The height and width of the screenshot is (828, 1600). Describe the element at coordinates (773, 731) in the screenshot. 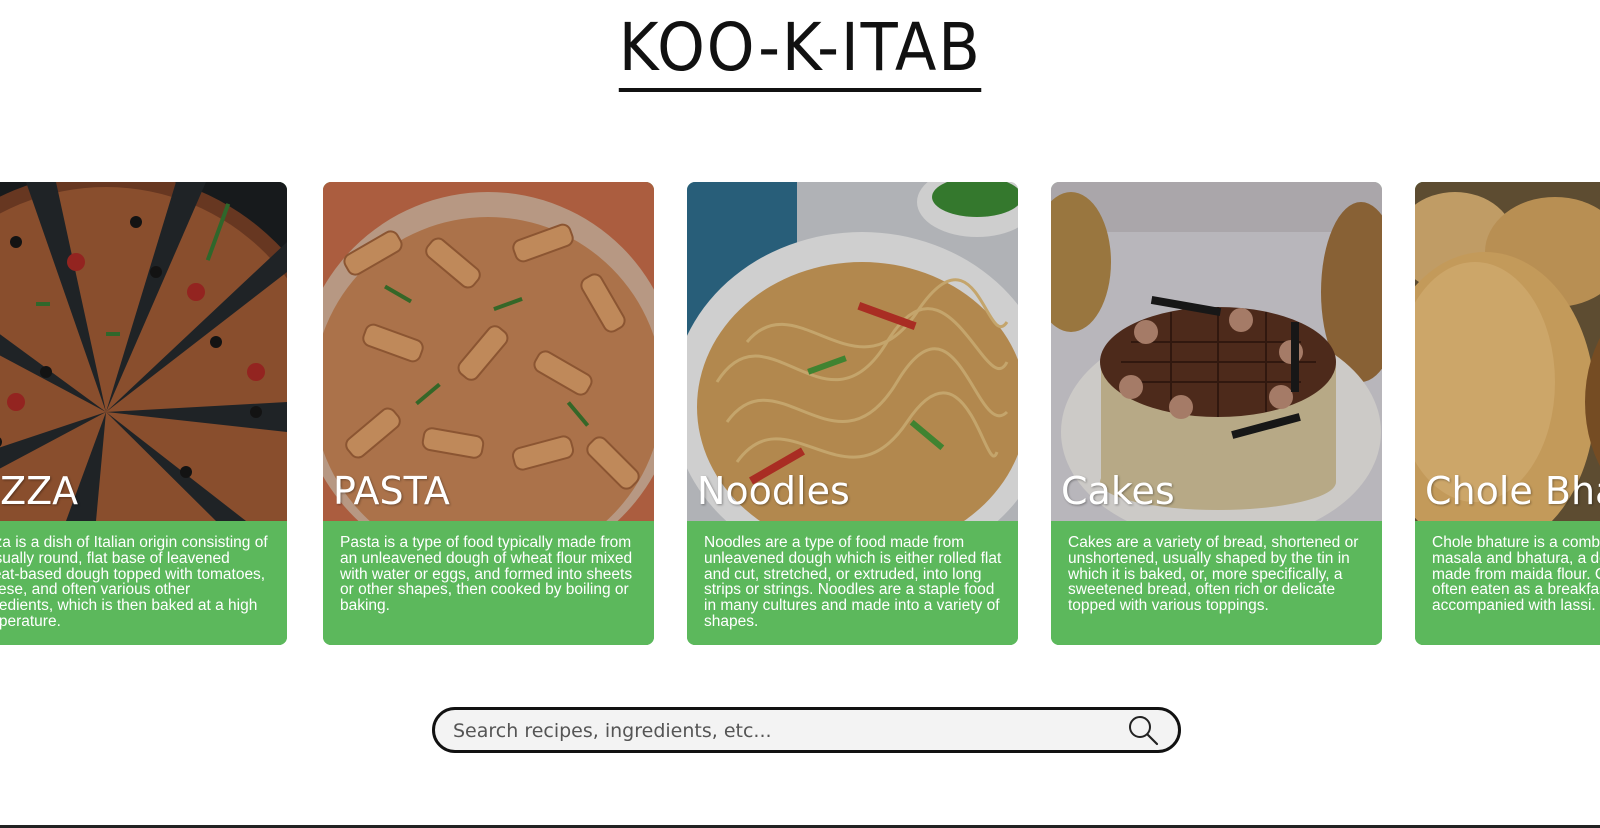

I see `search-input` at that location.